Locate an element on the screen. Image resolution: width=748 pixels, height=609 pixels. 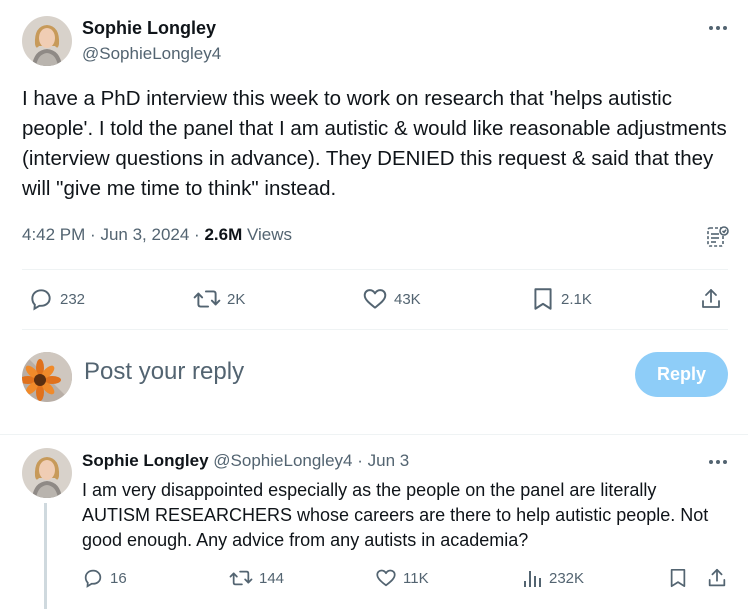
thread-line is located at coordinates (45, 556).